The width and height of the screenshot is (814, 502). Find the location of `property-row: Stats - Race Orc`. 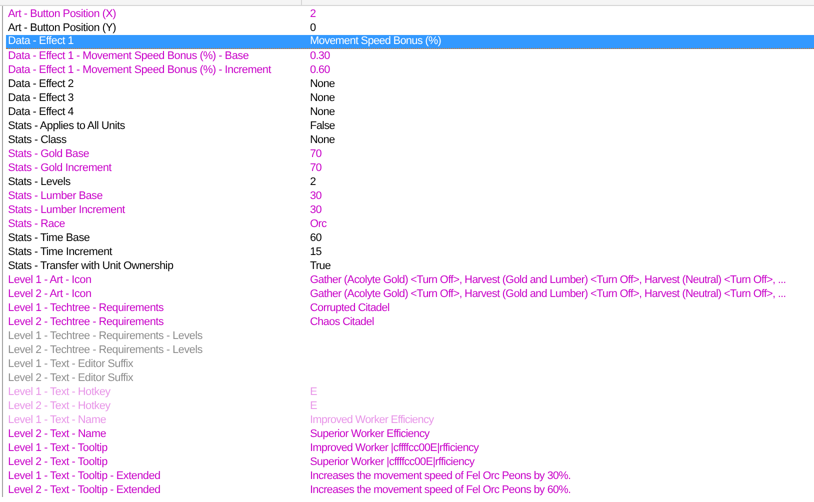

property-row: Stats - Race Orc is located at coordinates (410, 224).